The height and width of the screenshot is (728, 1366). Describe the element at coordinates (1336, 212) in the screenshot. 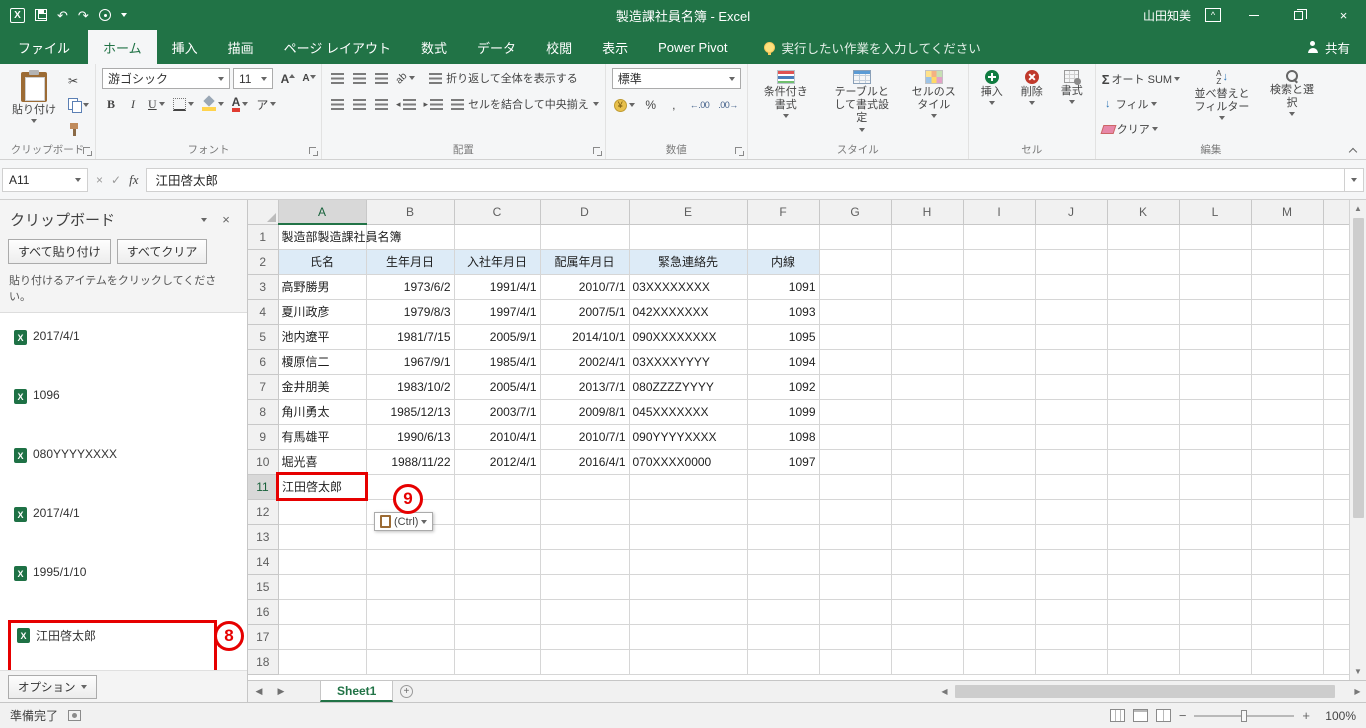

I see `column-header-partial` at that location.